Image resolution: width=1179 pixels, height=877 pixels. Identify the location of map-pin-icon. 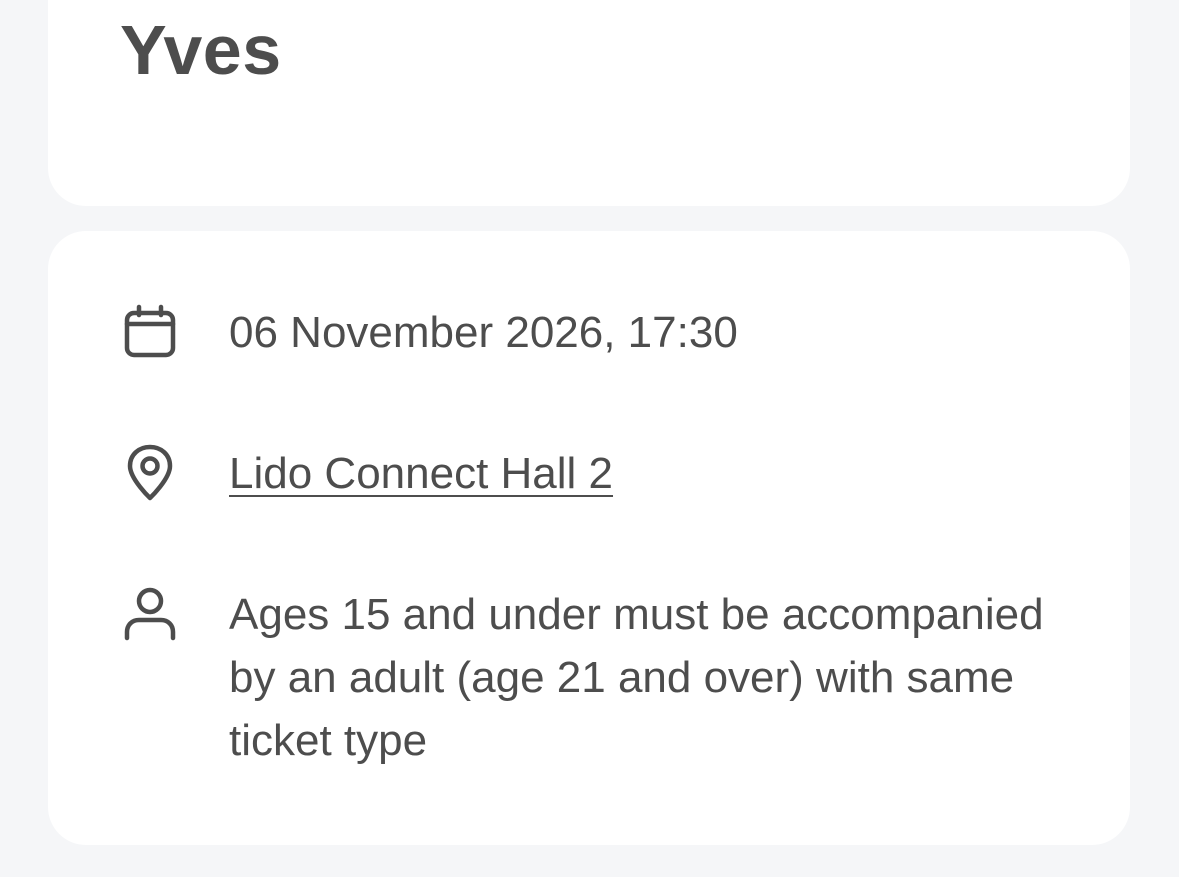
(150, 473).